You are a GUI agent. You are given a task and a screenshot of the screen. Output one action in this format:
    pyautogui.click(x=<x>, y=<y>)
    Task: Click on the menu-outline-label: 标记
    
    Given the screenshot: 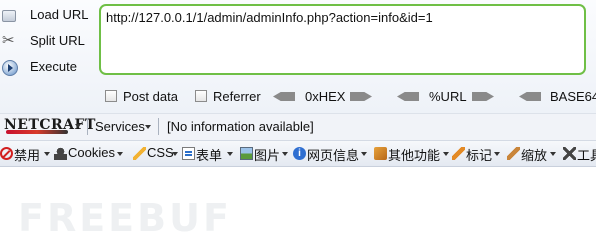 What is the action you would take?
    pyautogui.click(x=479, y=155)
    